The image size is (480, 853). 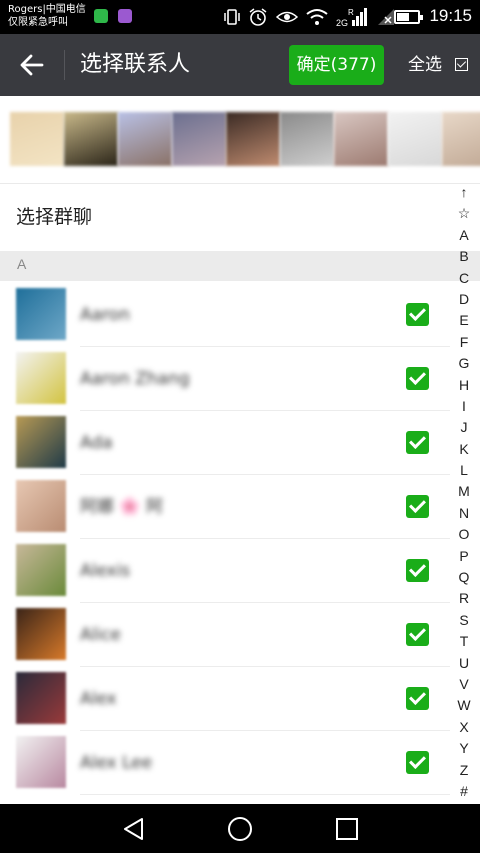 What do you see at coordinates (240, 266) in the screenshot?
I see `section-header: A` at bounding box center [240, 266].